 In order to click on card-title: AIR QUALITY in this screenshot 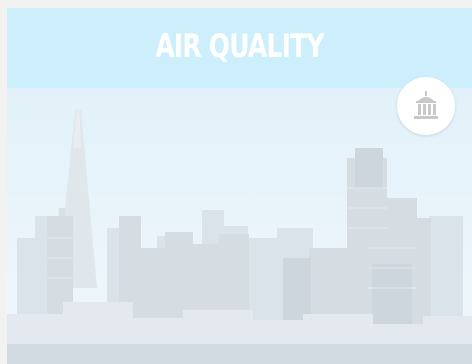, I will do `click(239, 46)`.